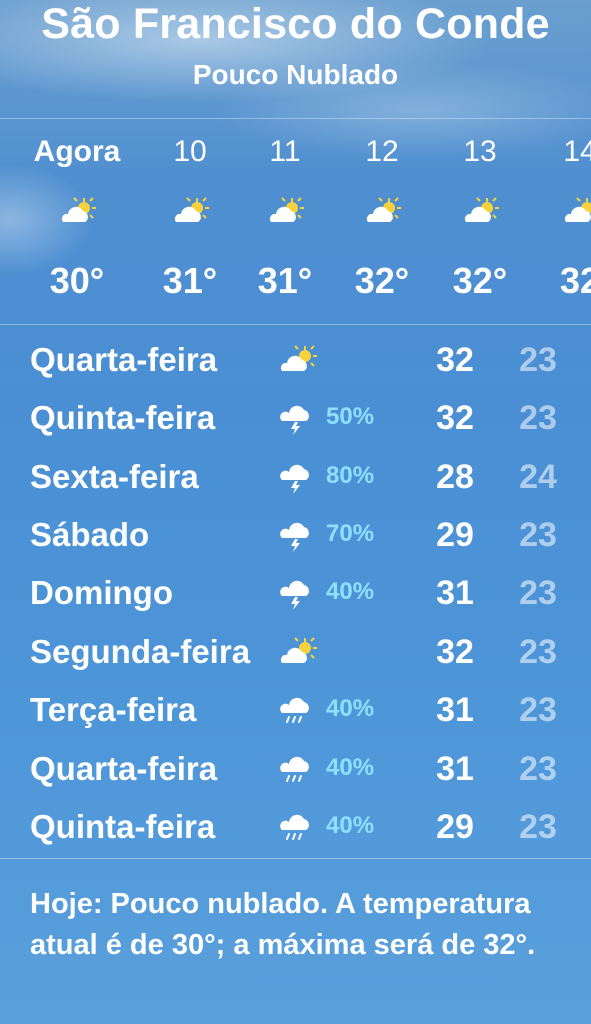  I want to click on day-row: Domingo 40% 31 23, so click(295, 593).